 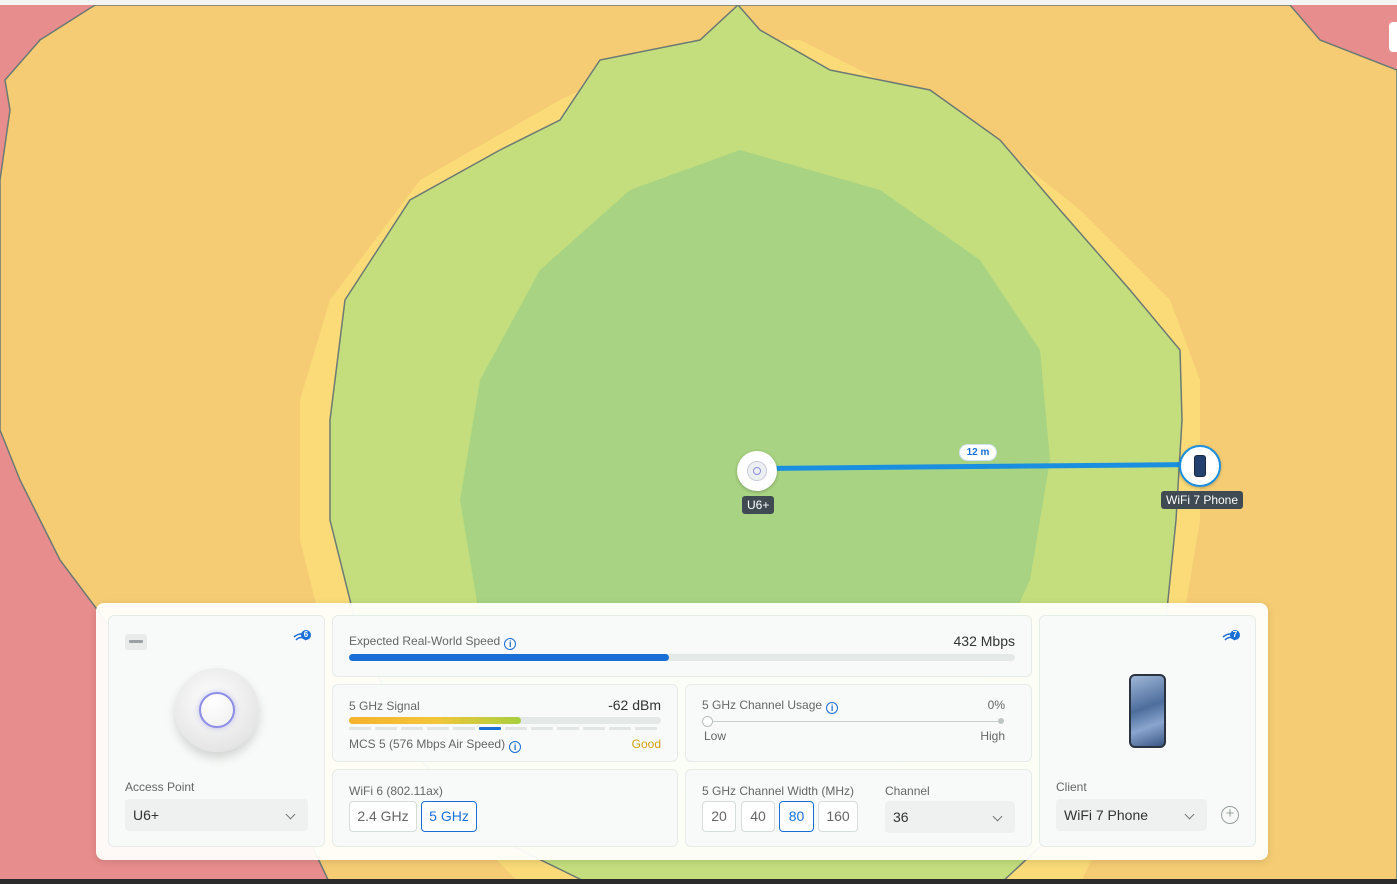 I want to click on width-80-button: 80, so click(x=796, y=816).